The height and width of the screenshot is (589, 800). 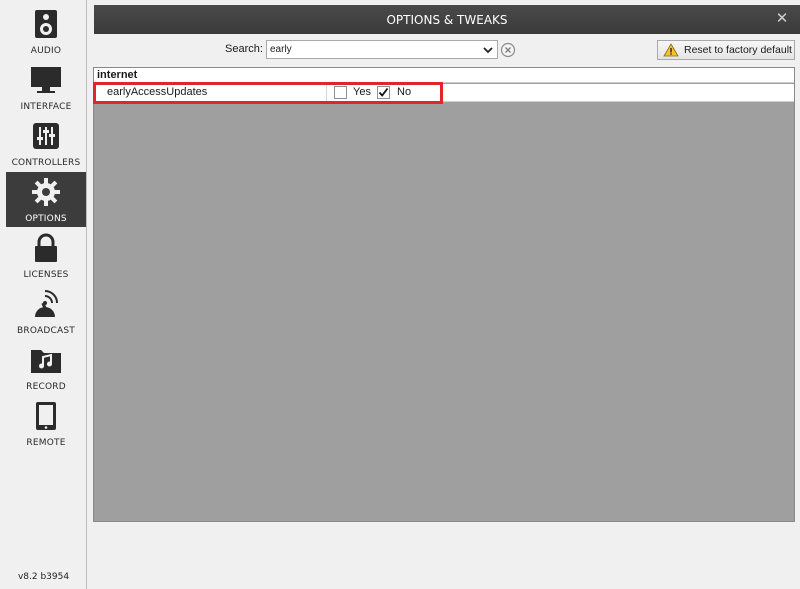 What do you see at coordinates (117, 75) in the screenshot?
I see `group-title: internet` at bounding box center [117, 75].